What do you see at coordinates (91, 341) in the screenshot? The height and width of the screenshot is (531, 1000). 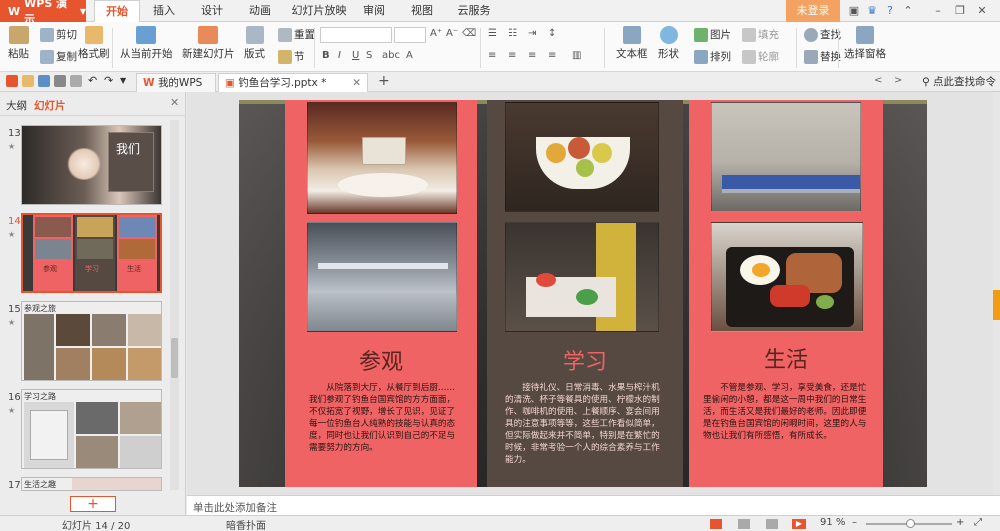 I see `slide-thumbnail: 参观之旅` at bounding box center [91, 341].